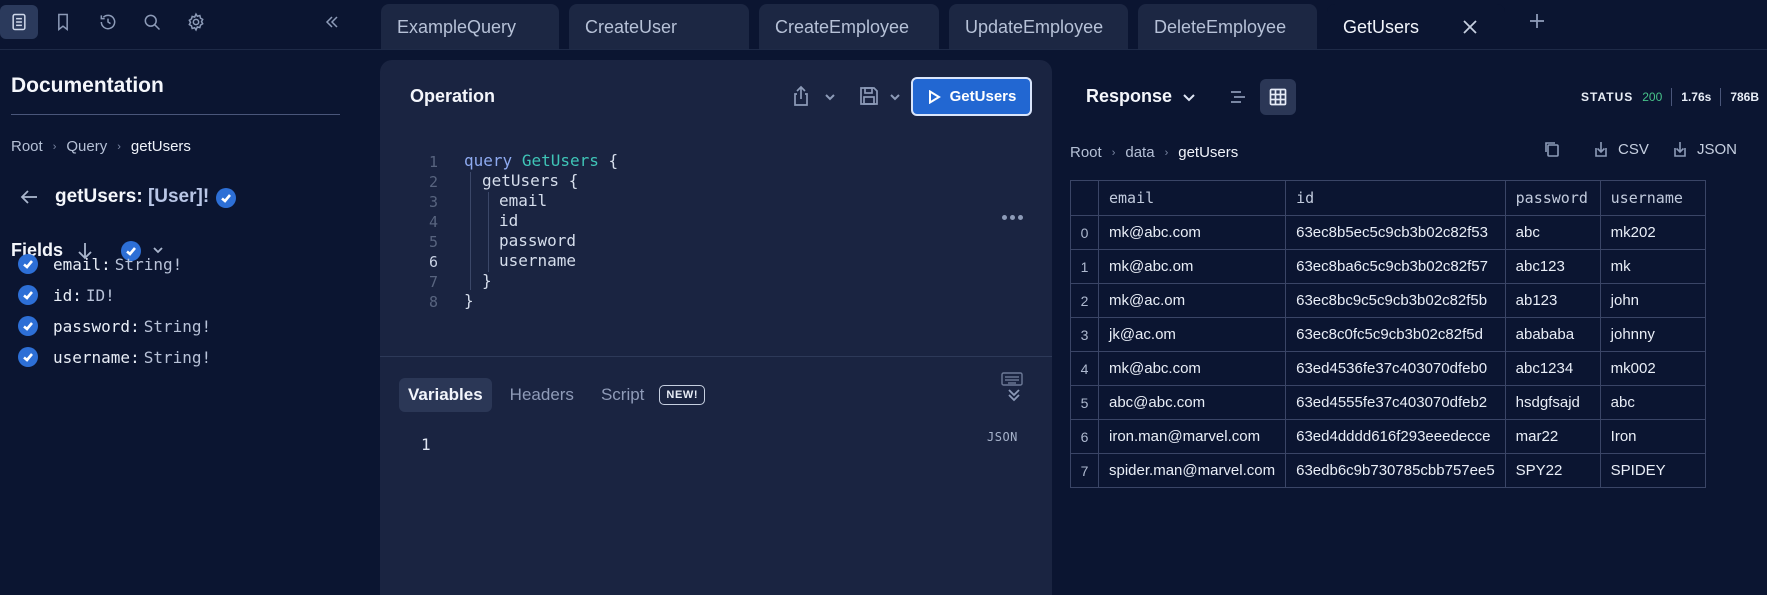  What do you see at coordinates (1014, 395) in the screenshot?
I see `collapse-variables-button` at bounding box center [1014, 395].